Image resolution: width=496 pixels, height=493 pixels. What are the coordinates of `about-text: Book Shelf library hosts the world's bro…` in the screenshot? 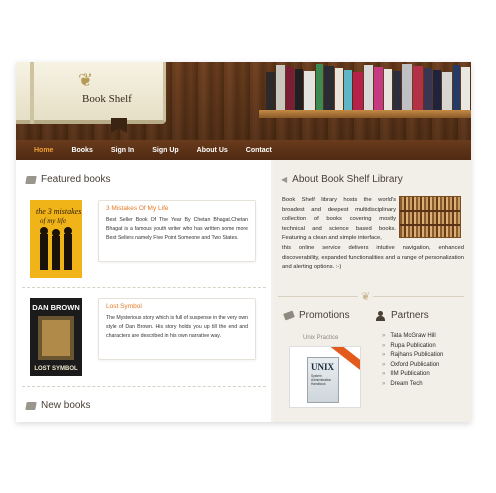 It's located at (373, 234).